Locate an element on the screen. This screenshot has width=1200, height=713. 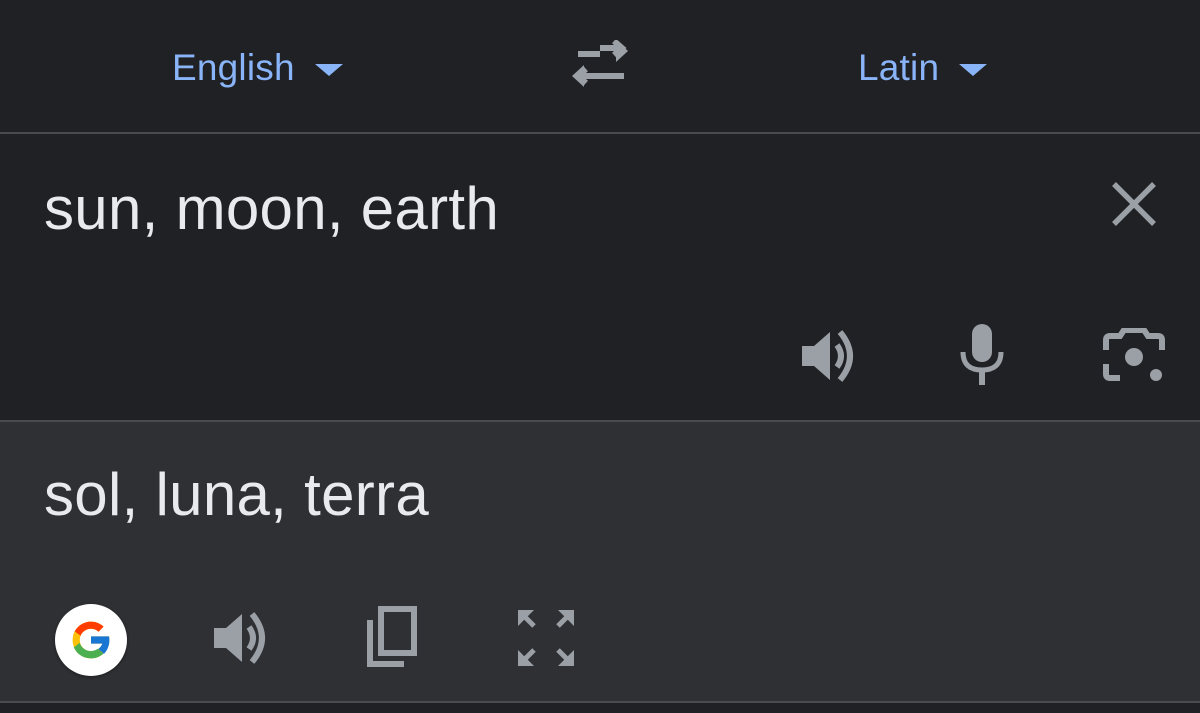
google-logo-icon is located at coordinates (91, 640).